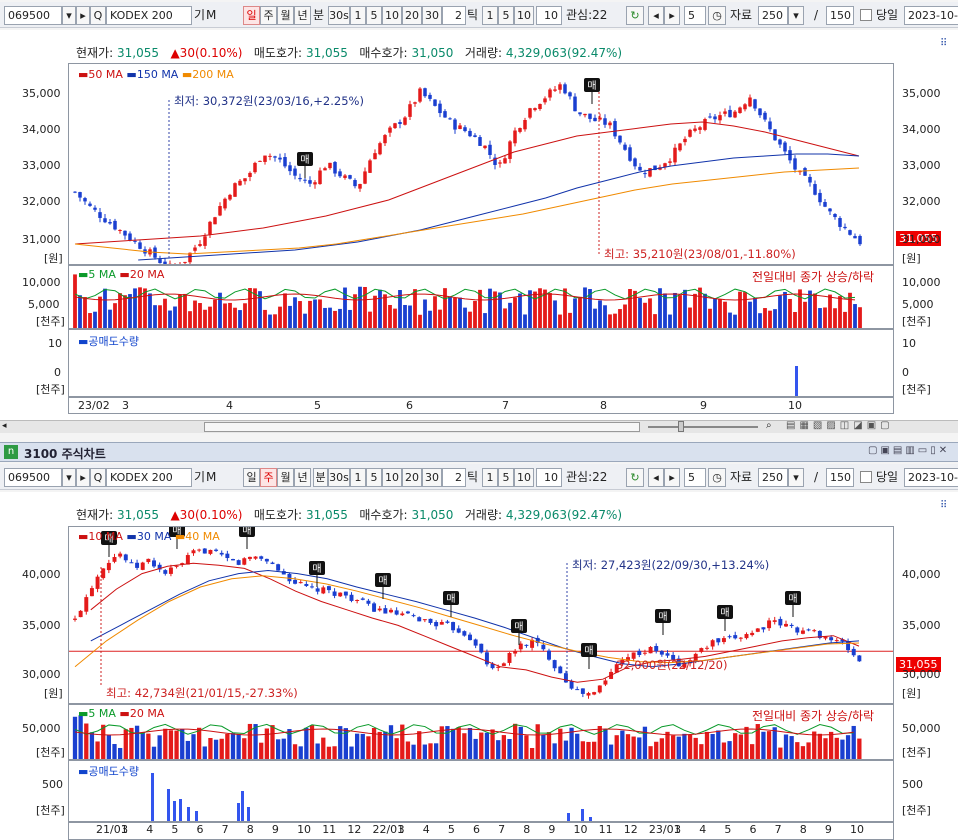 The height and width of the screenshot is (840, 958). I want to click on min-5-button: 5, so click(374, 15).